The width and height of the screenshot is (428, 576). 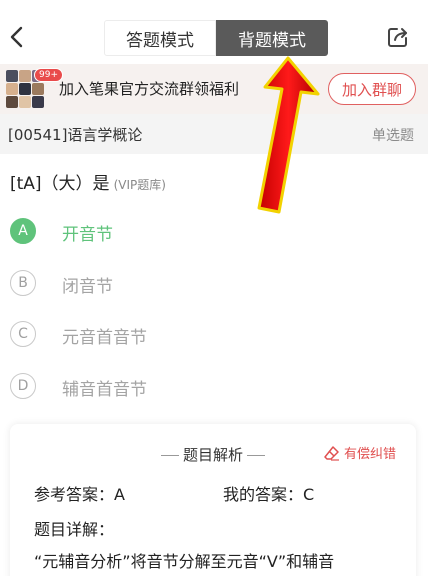 I want to click on option-letter: A, so click(x=23, y=231).